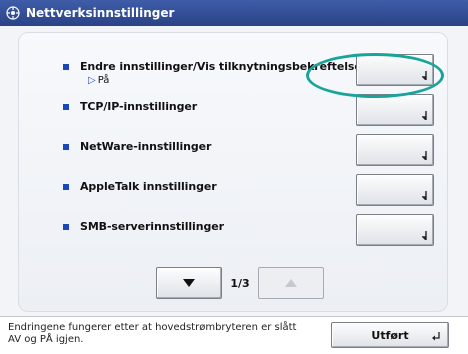 The image size is (468, 354). Describe the element at coordinates (148, 186) in the screenshot. I see `row-label: AppleTalk innstillinger` at that location.